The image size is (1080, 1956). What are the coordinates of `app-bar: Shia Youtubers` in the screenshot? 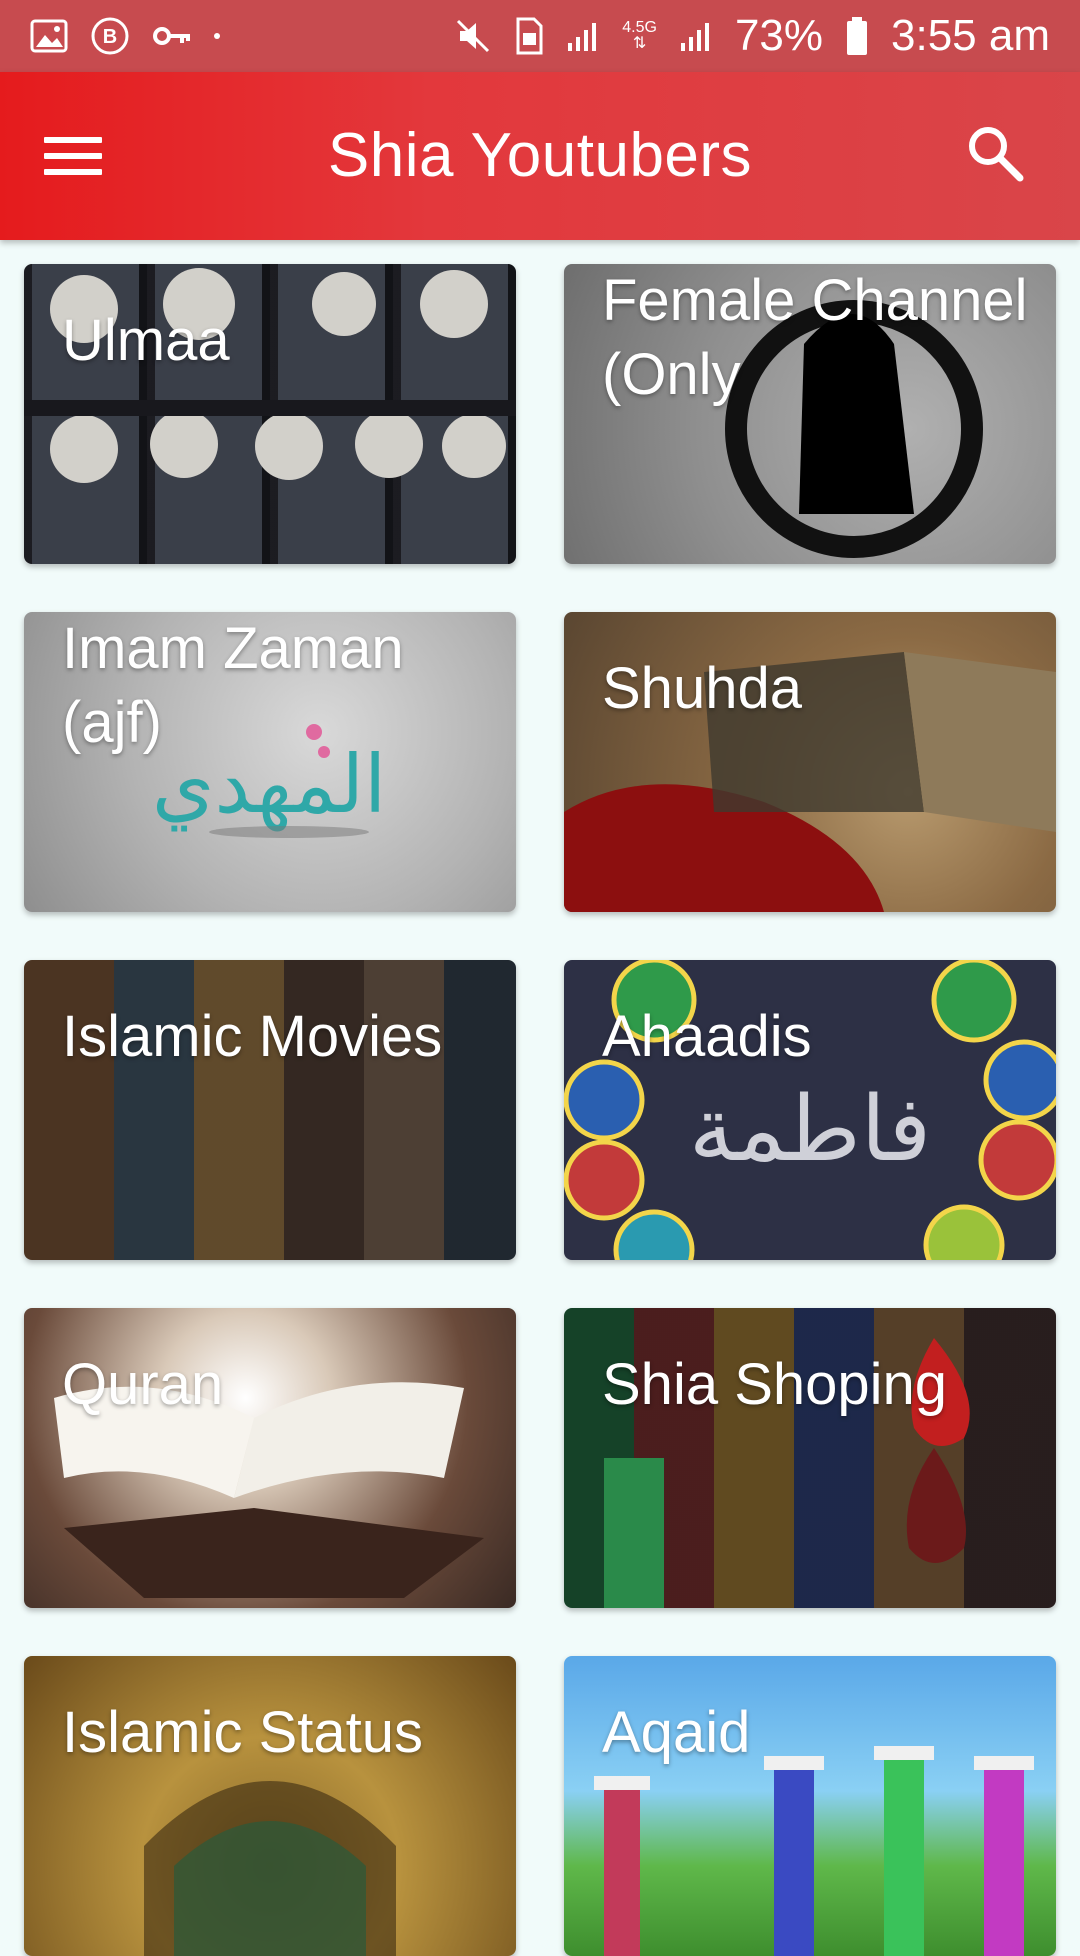 It's located at (540, 156).